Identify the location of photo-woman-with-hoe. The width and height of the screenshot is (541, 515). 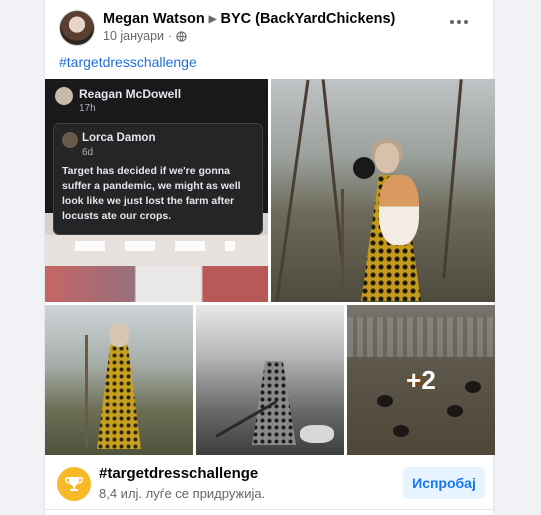
(270, 380).